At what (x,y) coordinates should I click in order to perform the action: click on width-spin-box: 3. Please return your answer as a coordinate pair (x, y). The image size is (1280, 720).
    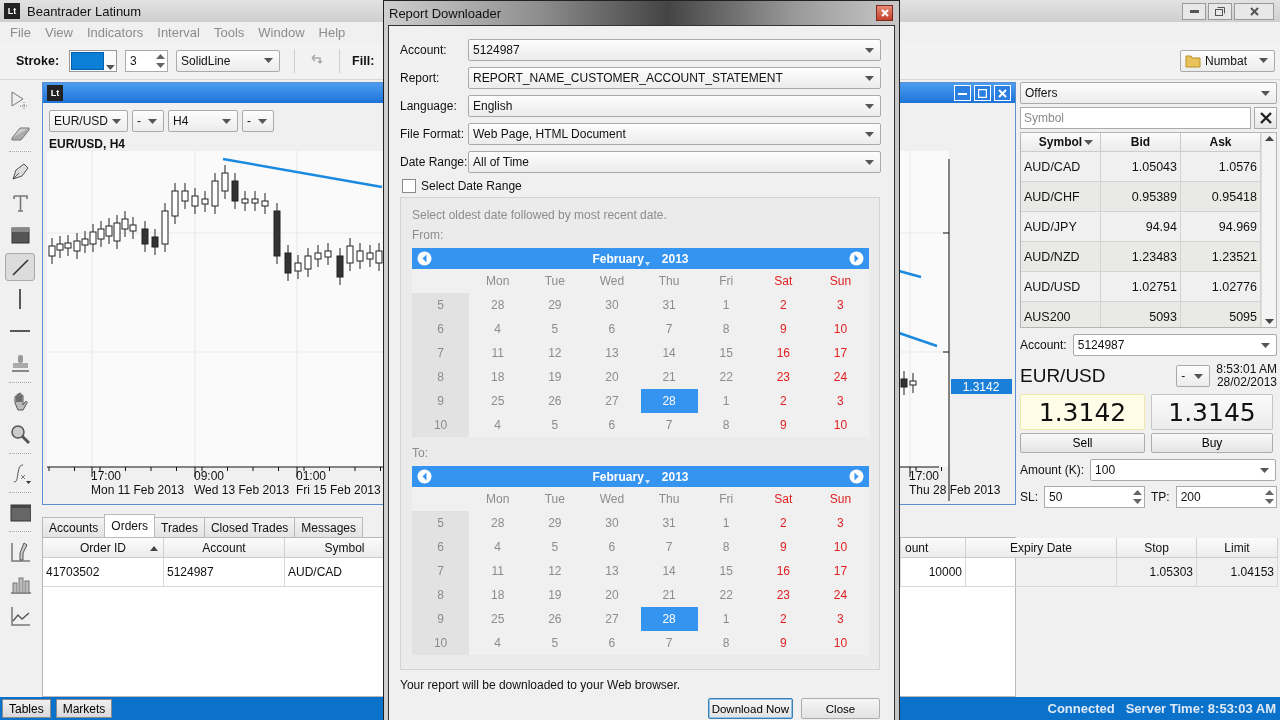
    Looking at the image, I should click on (147, 60).